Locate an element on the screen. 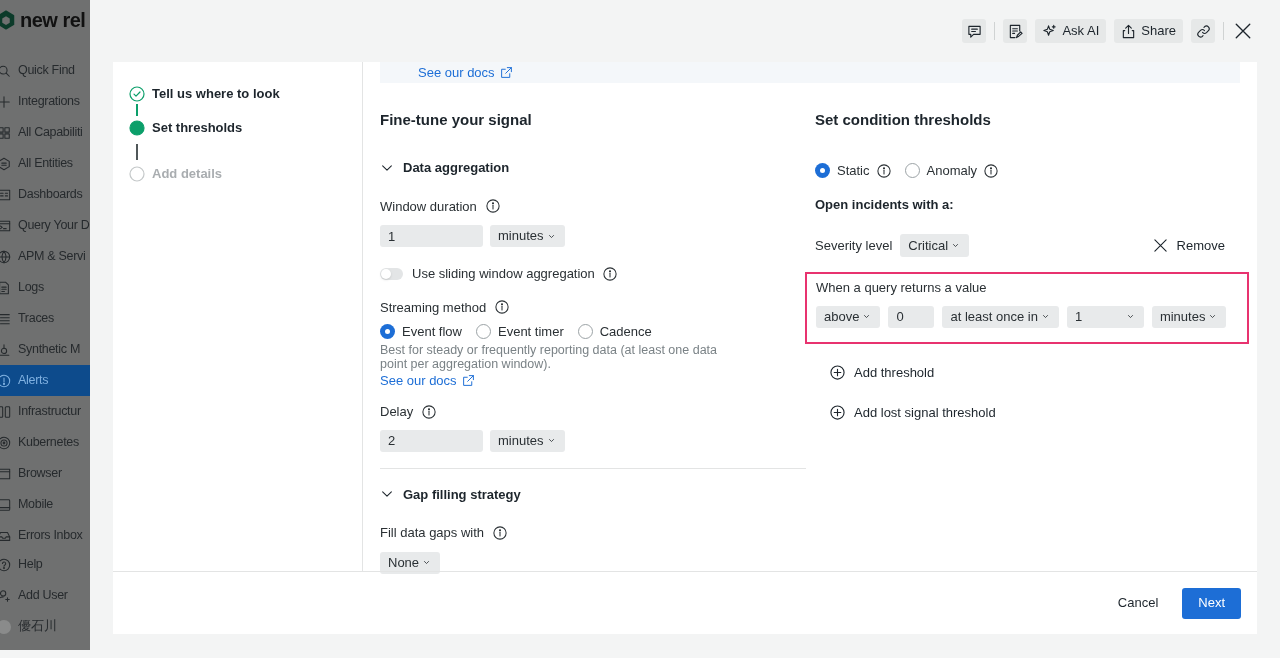 The height and width of the screenshot is (658, 1280). operator-select: above is located at coordinates (848, 316).